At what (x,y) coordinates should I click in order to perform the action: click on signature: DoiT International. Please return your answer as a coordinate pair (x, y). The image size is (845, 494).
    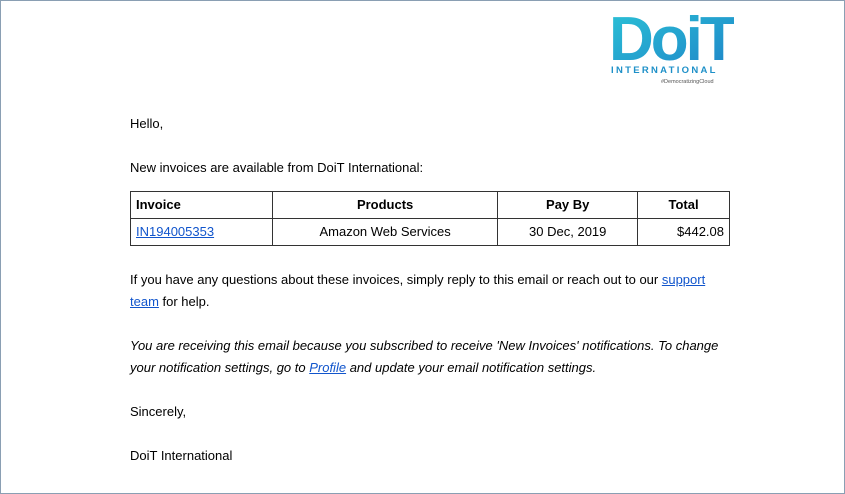
    Looking at the image, I should click on (181, 455).